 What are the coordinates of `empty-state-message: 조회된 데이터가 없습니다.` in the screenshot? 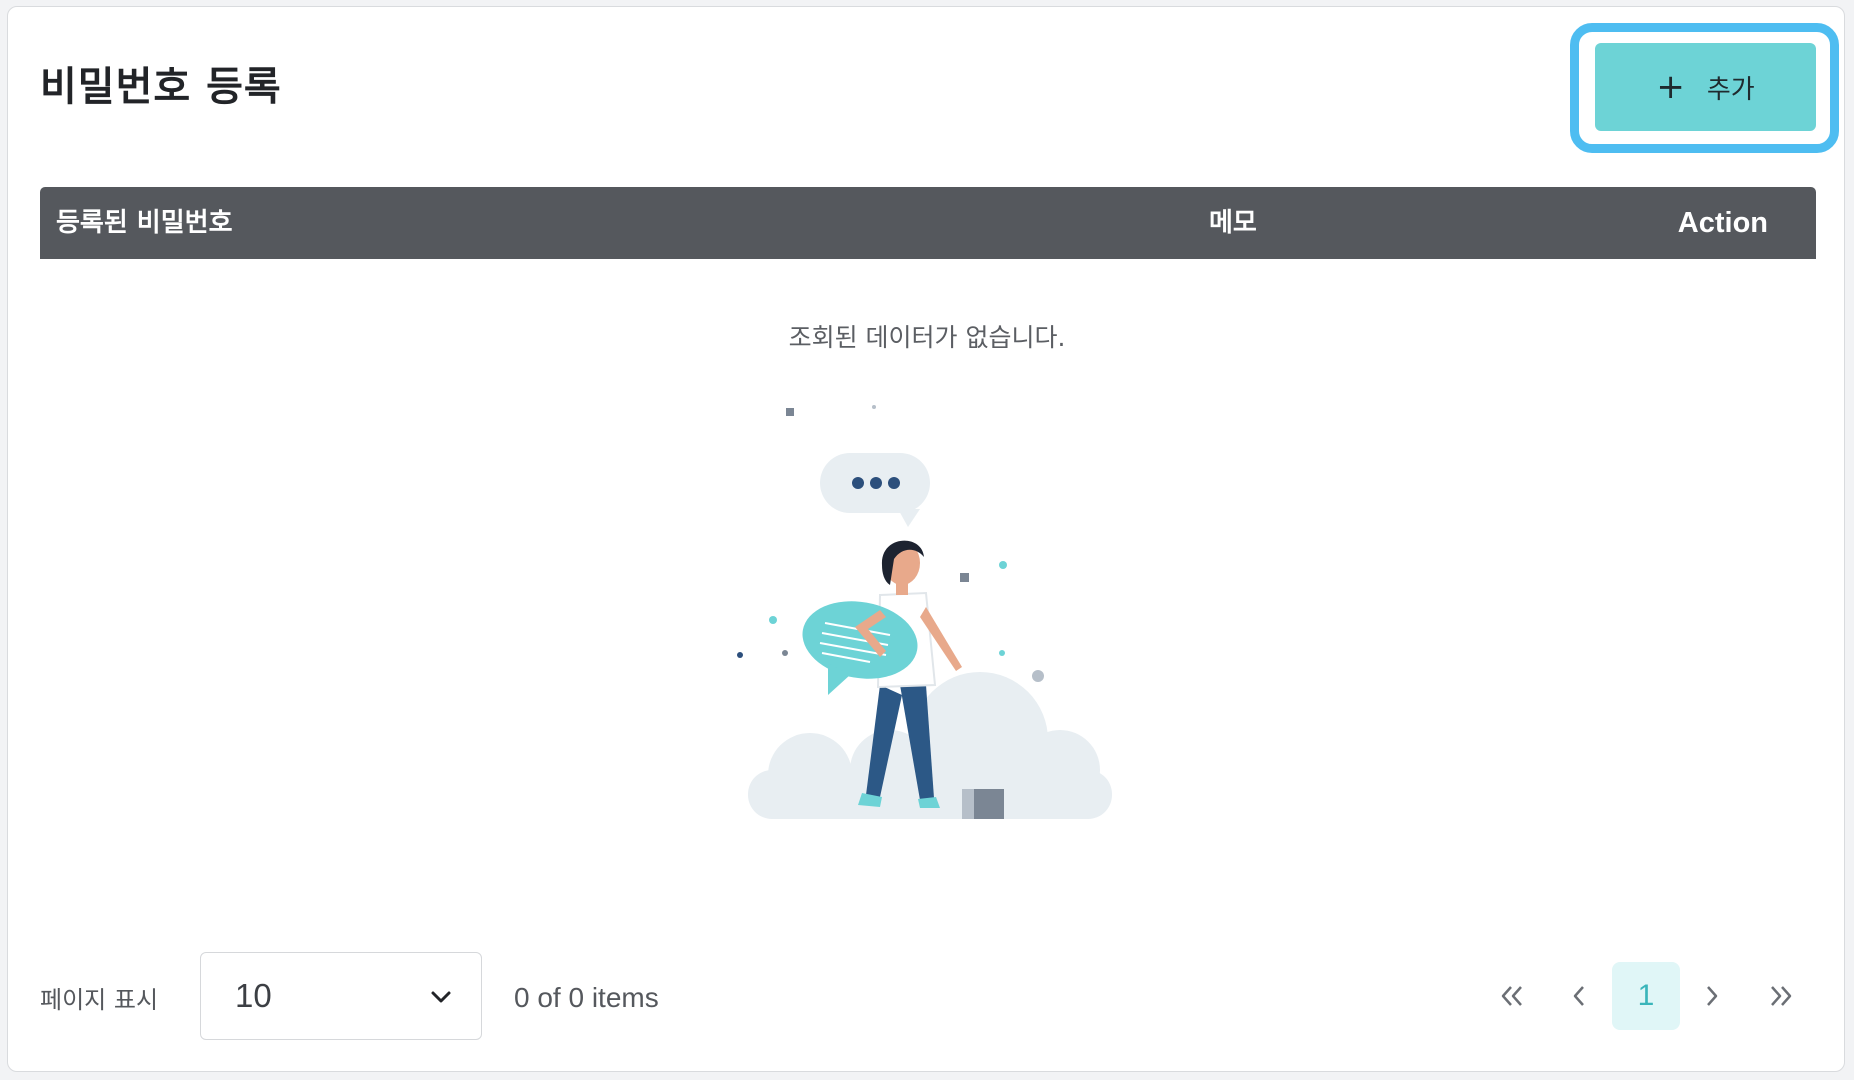 It's located at (927, 337).